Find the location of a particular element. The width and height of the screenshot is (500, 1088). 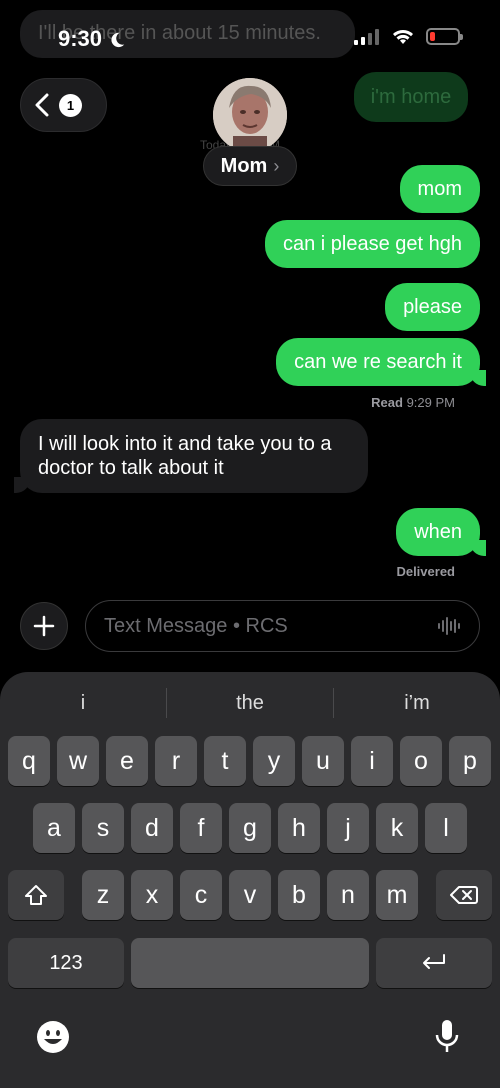

message-bubble-outgoing: can we re search it is located at coordinates (381, 362).